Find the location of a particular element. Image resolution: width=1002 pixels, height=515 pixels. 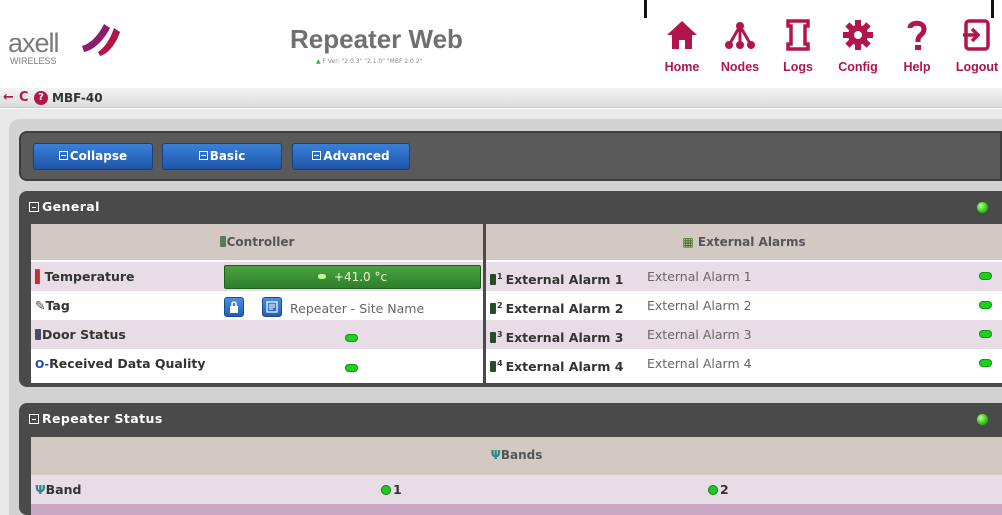

advanced-button: Advanced is located at coordinates (351, 156).